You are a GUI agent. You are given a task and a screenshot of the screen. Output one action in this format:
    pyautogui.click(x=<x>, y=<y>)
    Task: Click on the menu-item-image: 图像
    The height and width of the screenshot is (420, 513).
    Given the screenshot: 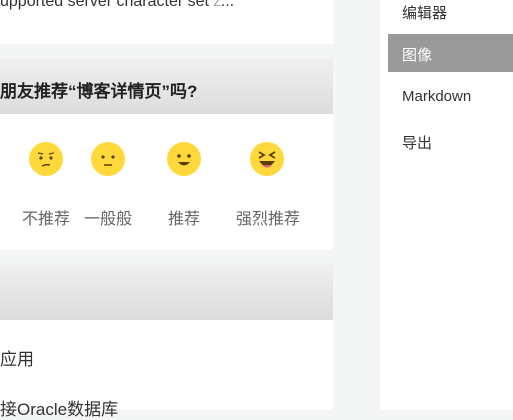 What is the action you would take?
    pyautogui.click(x=450, y=53)
    